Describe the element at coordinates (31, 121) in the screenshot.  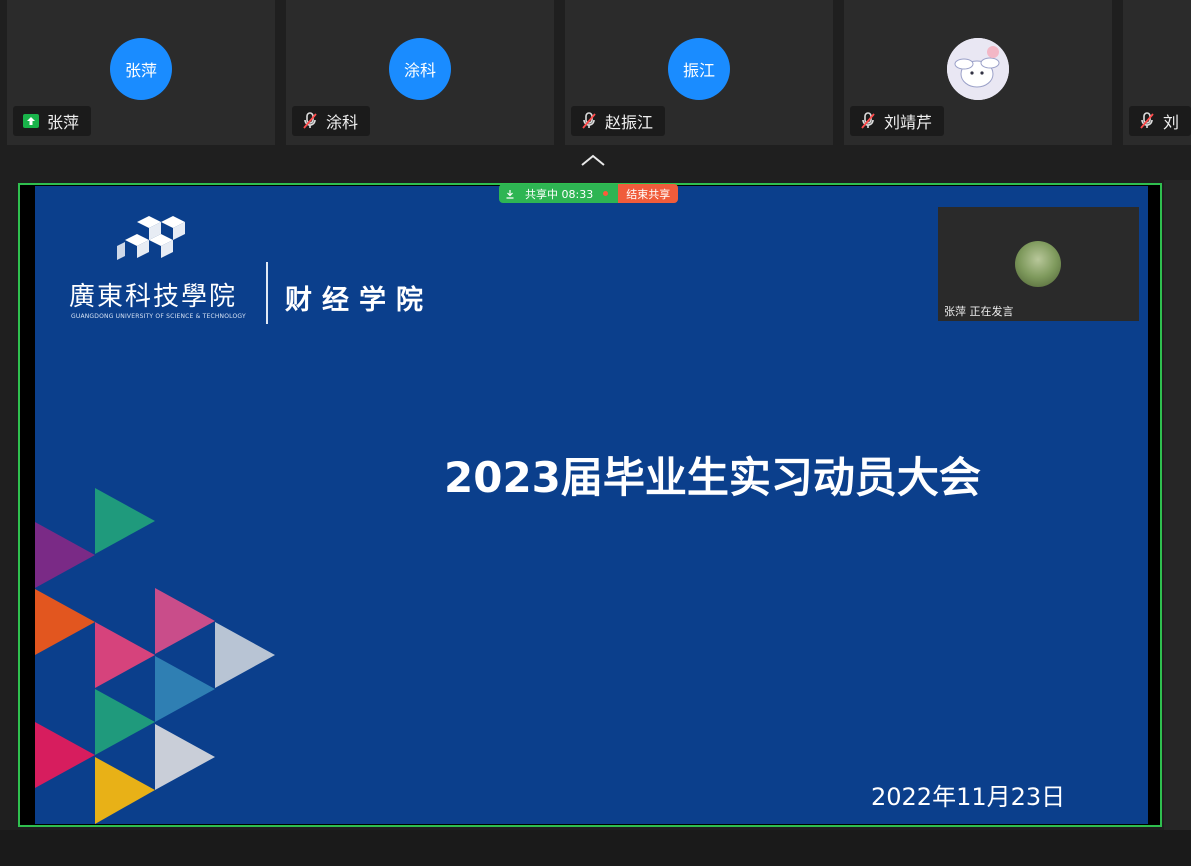
I see `screen-share-icon` at that location.